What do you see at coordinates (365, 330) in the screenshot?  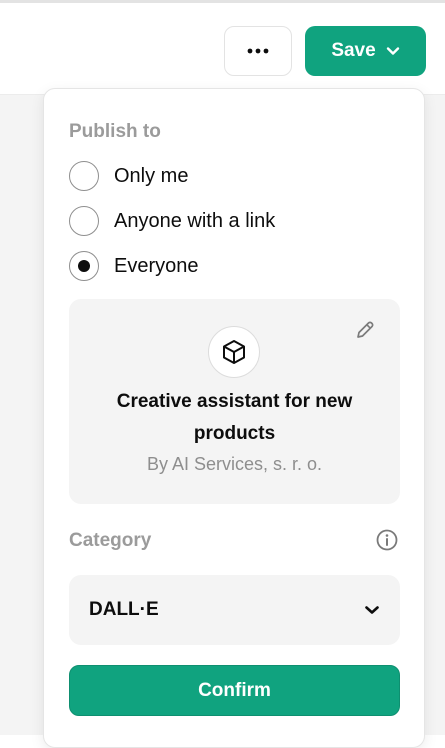 I see `pencil-icon` at bounding box center [365, 330].